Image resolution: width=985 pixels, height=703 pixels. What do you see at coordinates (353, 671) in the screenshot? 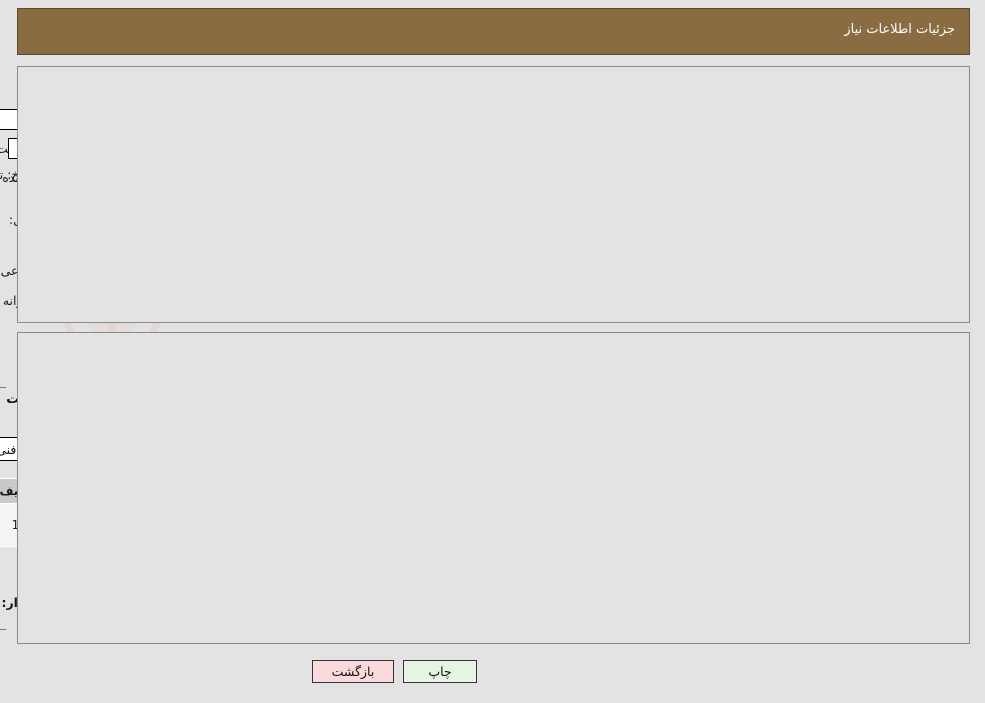
I see `back-button: بازگشت` at bounding box center [353, 671].